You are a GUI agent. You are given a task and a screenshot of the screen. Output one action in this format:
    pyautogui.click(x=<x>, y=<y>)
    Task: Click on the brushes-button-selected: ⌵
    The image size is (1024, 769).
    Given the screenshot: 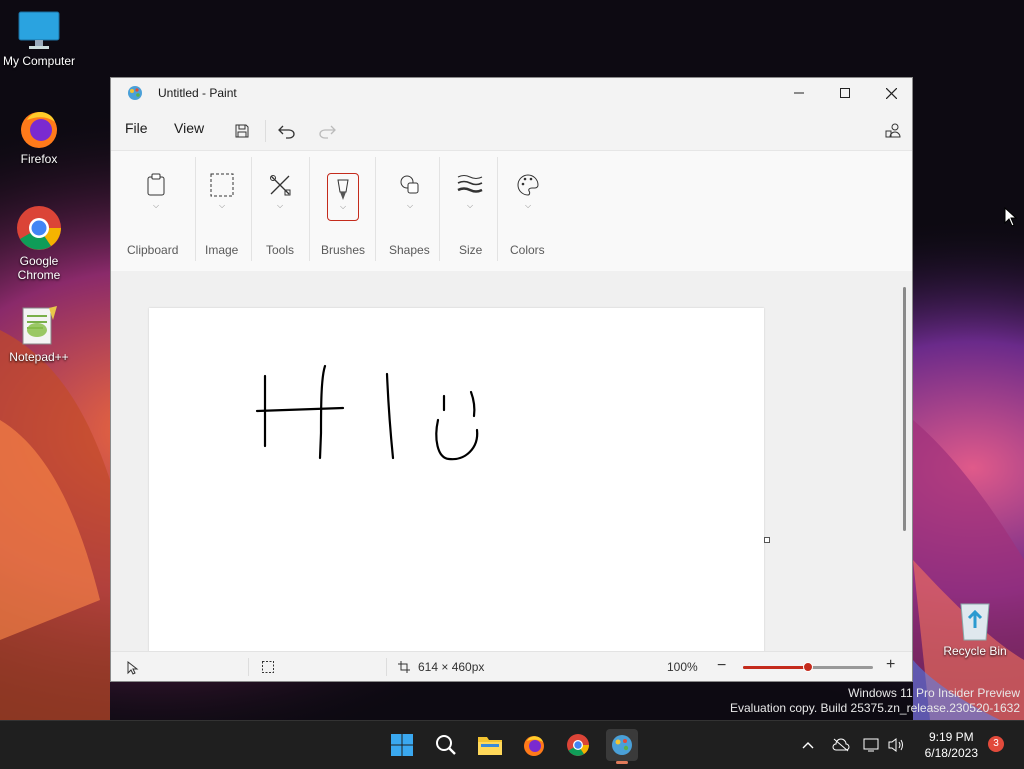 What is the action you would take?
    pyautogui.click(x=343, y=197)
    